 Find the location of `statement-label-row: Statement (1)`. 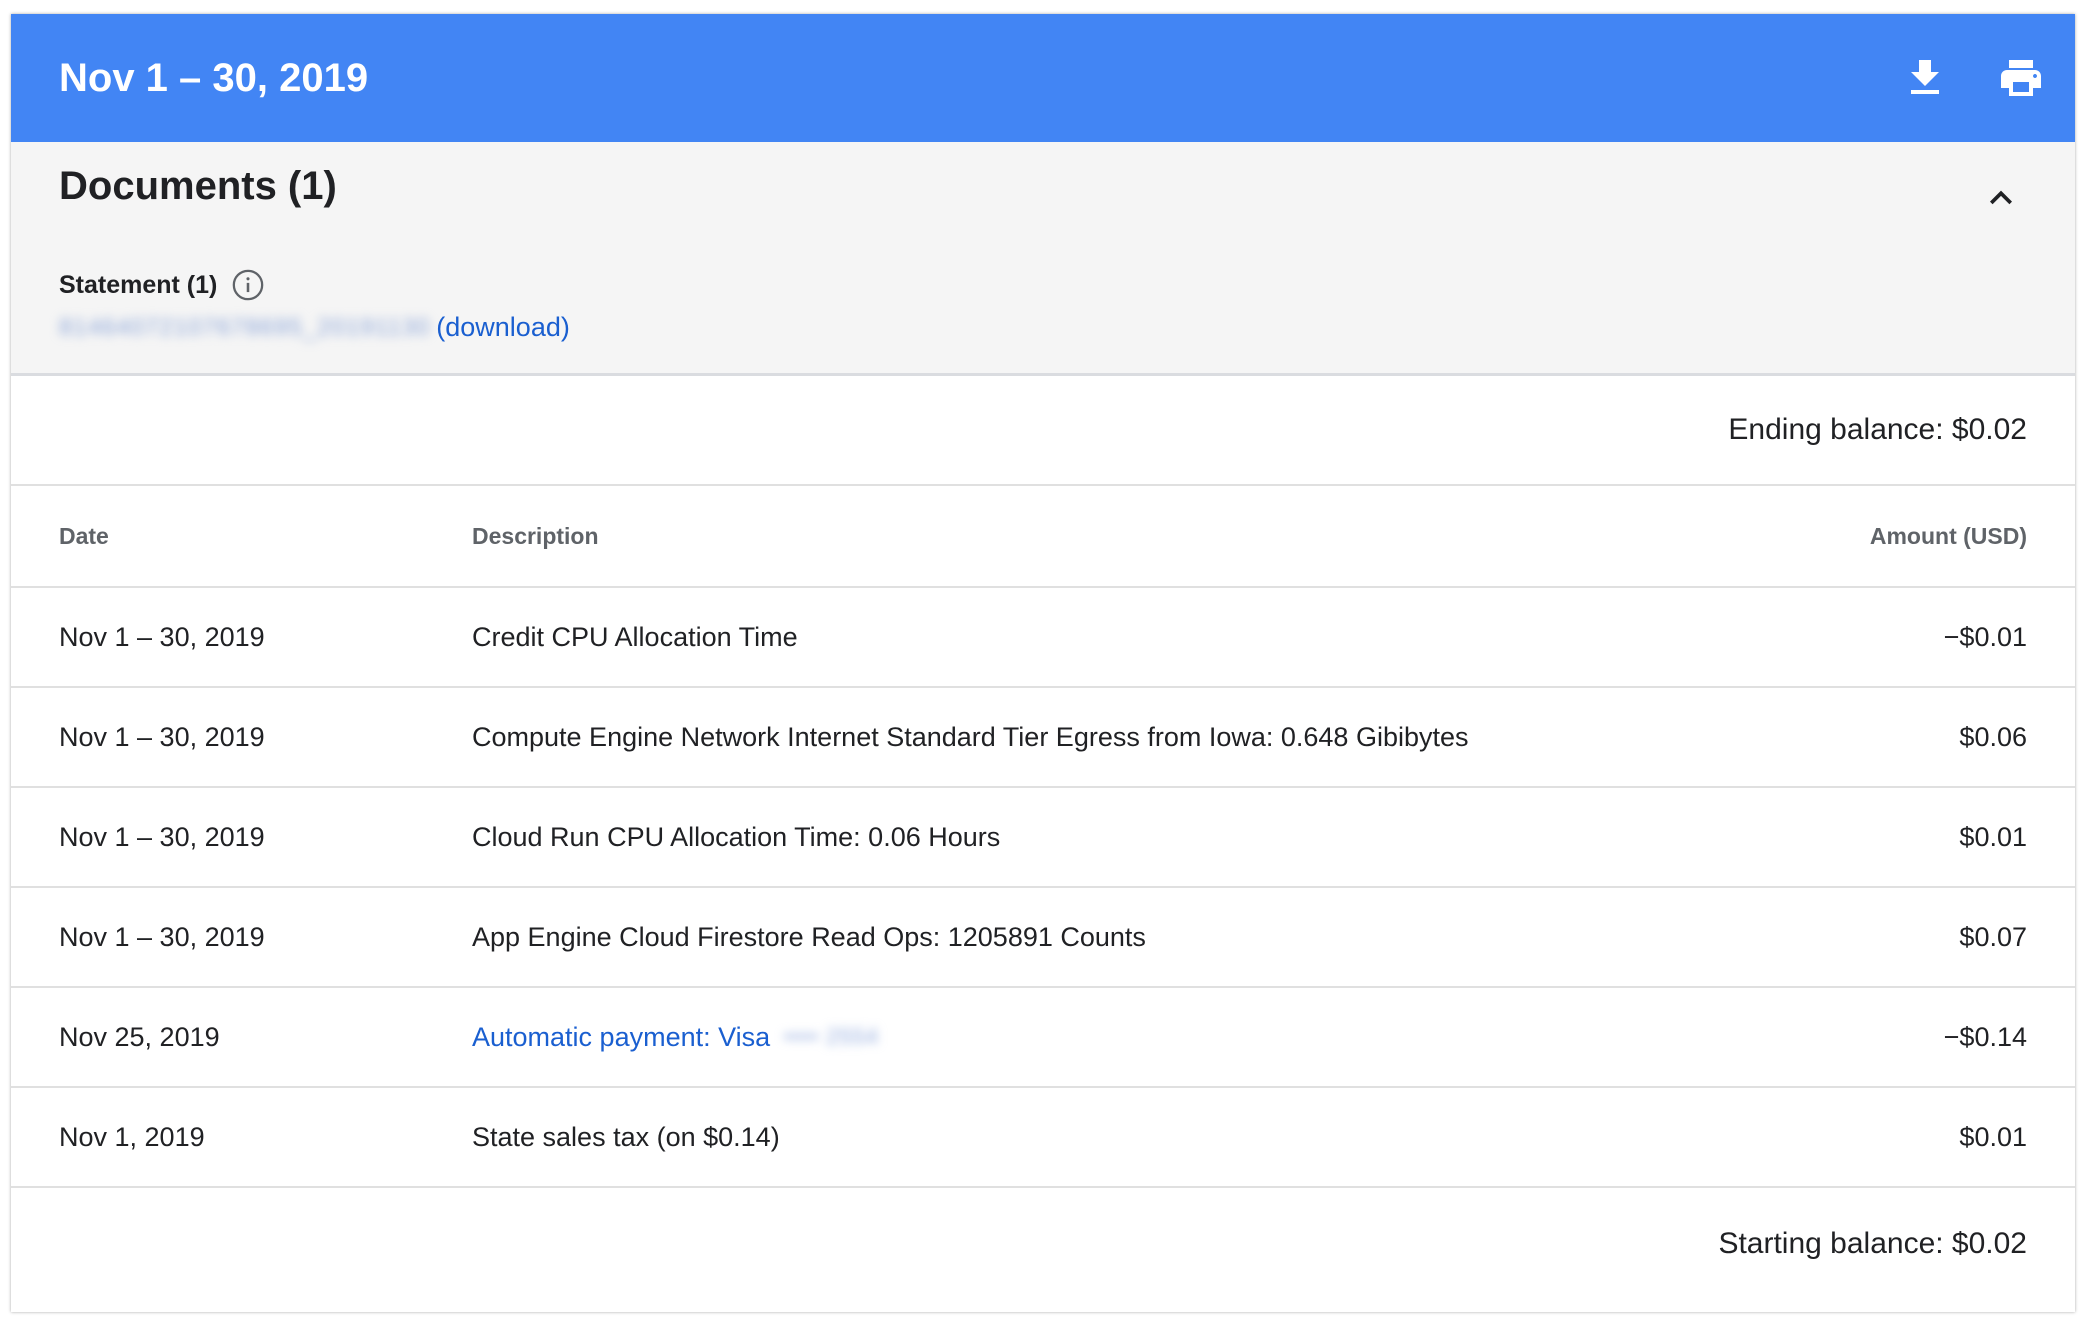

statement-label-row: Statement (1) is located at coordinates (162, 285).